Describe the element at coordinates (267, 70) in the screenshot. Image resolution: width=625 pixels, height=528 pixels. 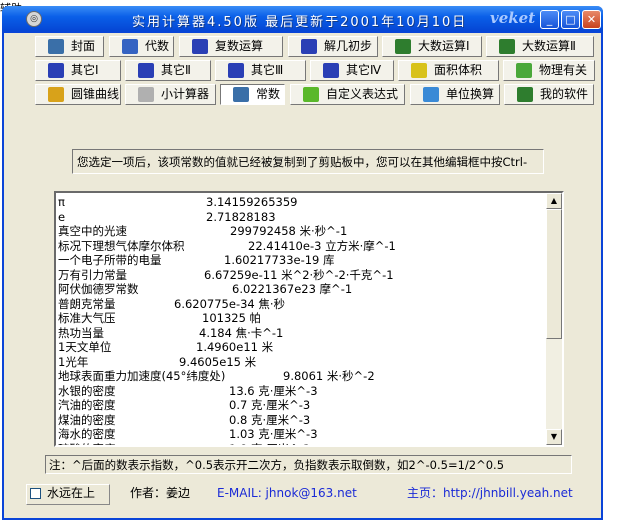
I see `toolbar-button-label: 其它Ⅲ` at that location.